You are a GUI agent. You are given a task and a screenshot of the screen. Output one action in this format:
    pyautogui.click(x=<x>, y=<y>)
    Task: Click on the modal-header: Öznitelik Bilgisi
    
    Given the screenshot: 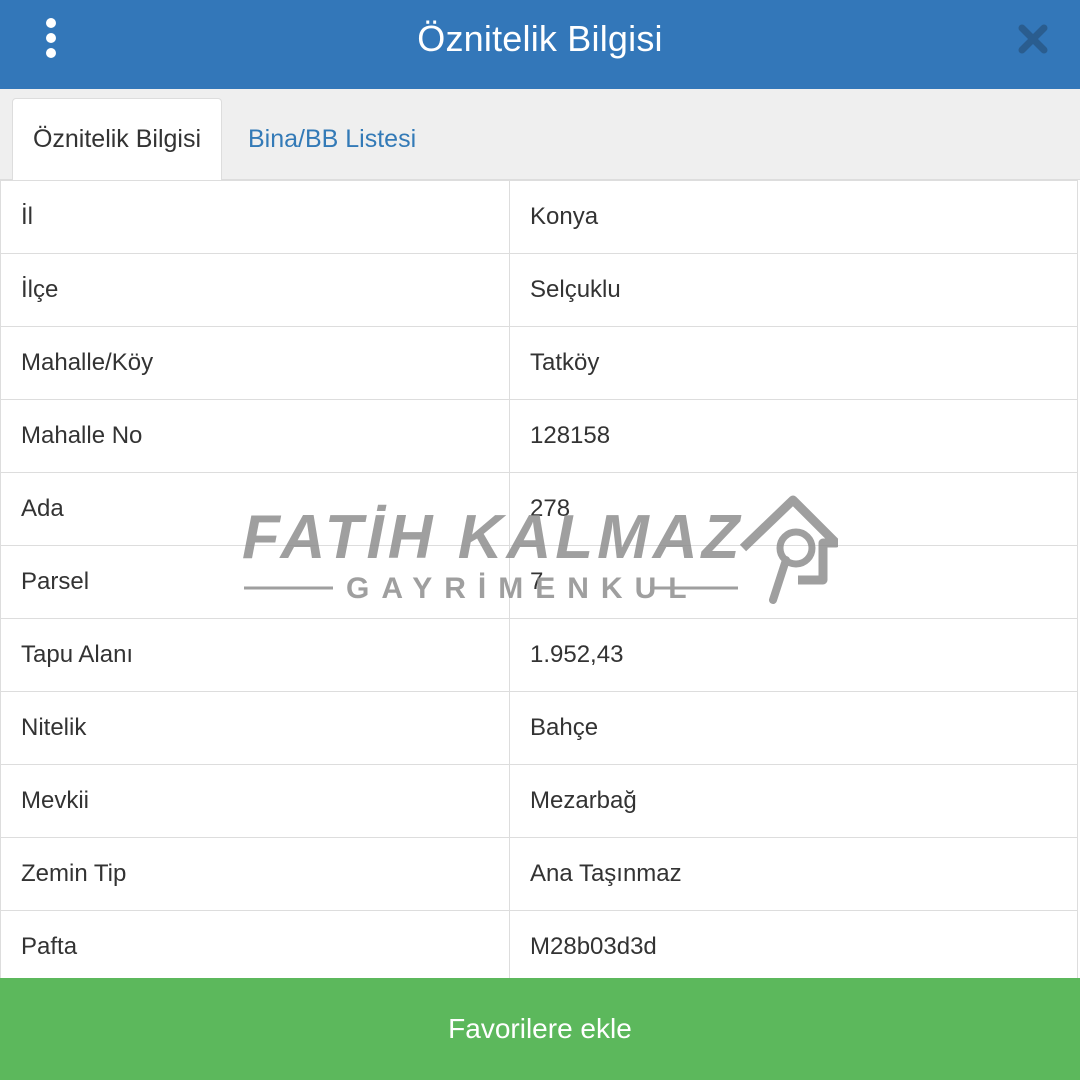 What is the action you would take?
    pyautogui.click(x=540, y=44)
    